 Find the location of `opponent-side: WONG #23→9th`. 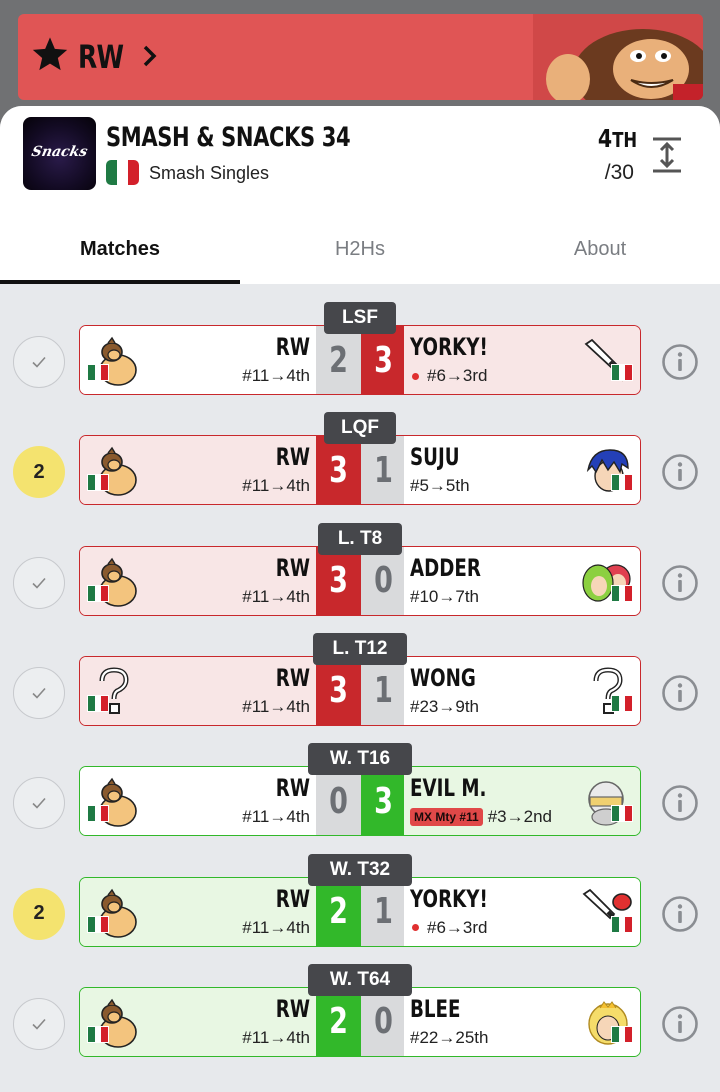

opponent-side: WONG #23→9th is located at coordinates (522, 690).